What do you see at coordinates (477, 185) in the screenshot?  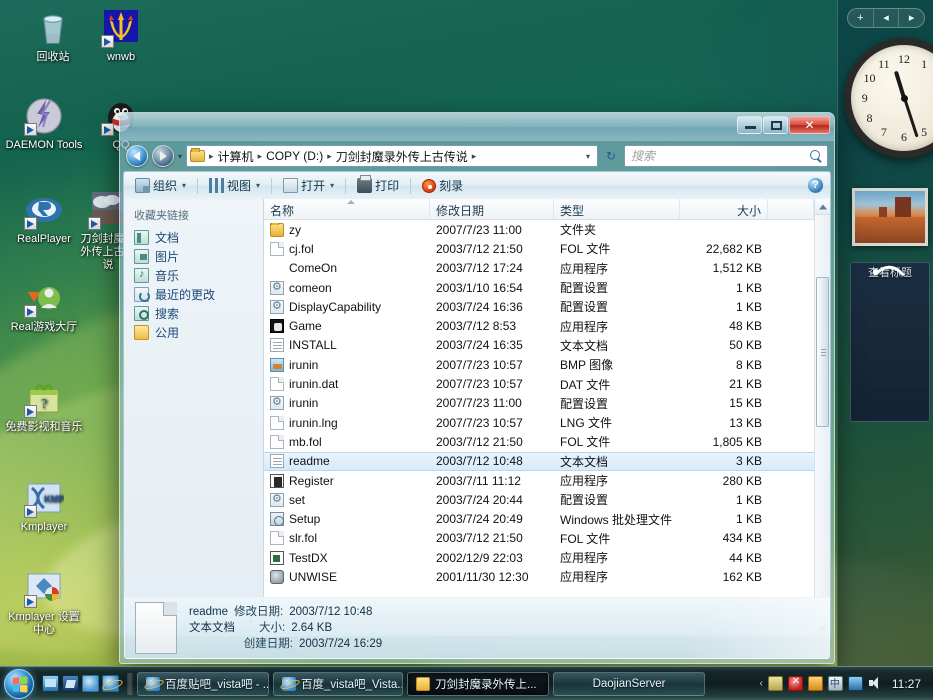 I see `command-toolbar: 组织 ▾ 视图 ▾ 打开 ▾ 打印 刻录 ?` at bounding box center [477, 185].